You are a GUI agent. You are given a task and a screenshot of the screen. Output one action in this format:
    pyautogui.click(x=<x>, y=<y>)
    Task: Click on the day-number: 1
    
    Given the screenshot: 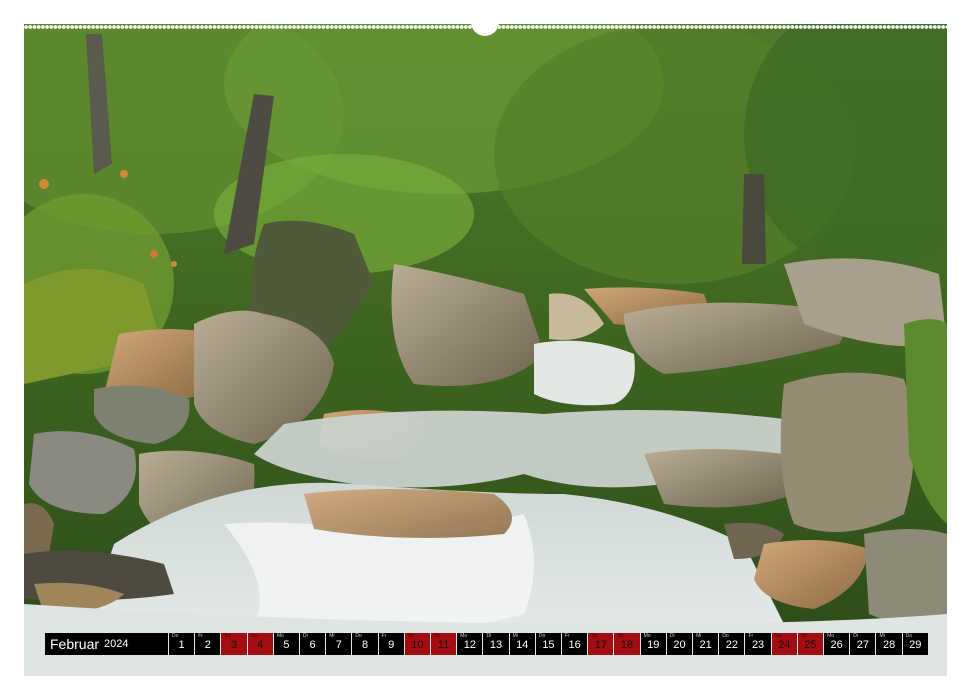 What is the action you would take?
    pyautogui.click(x=181, y=645)
    